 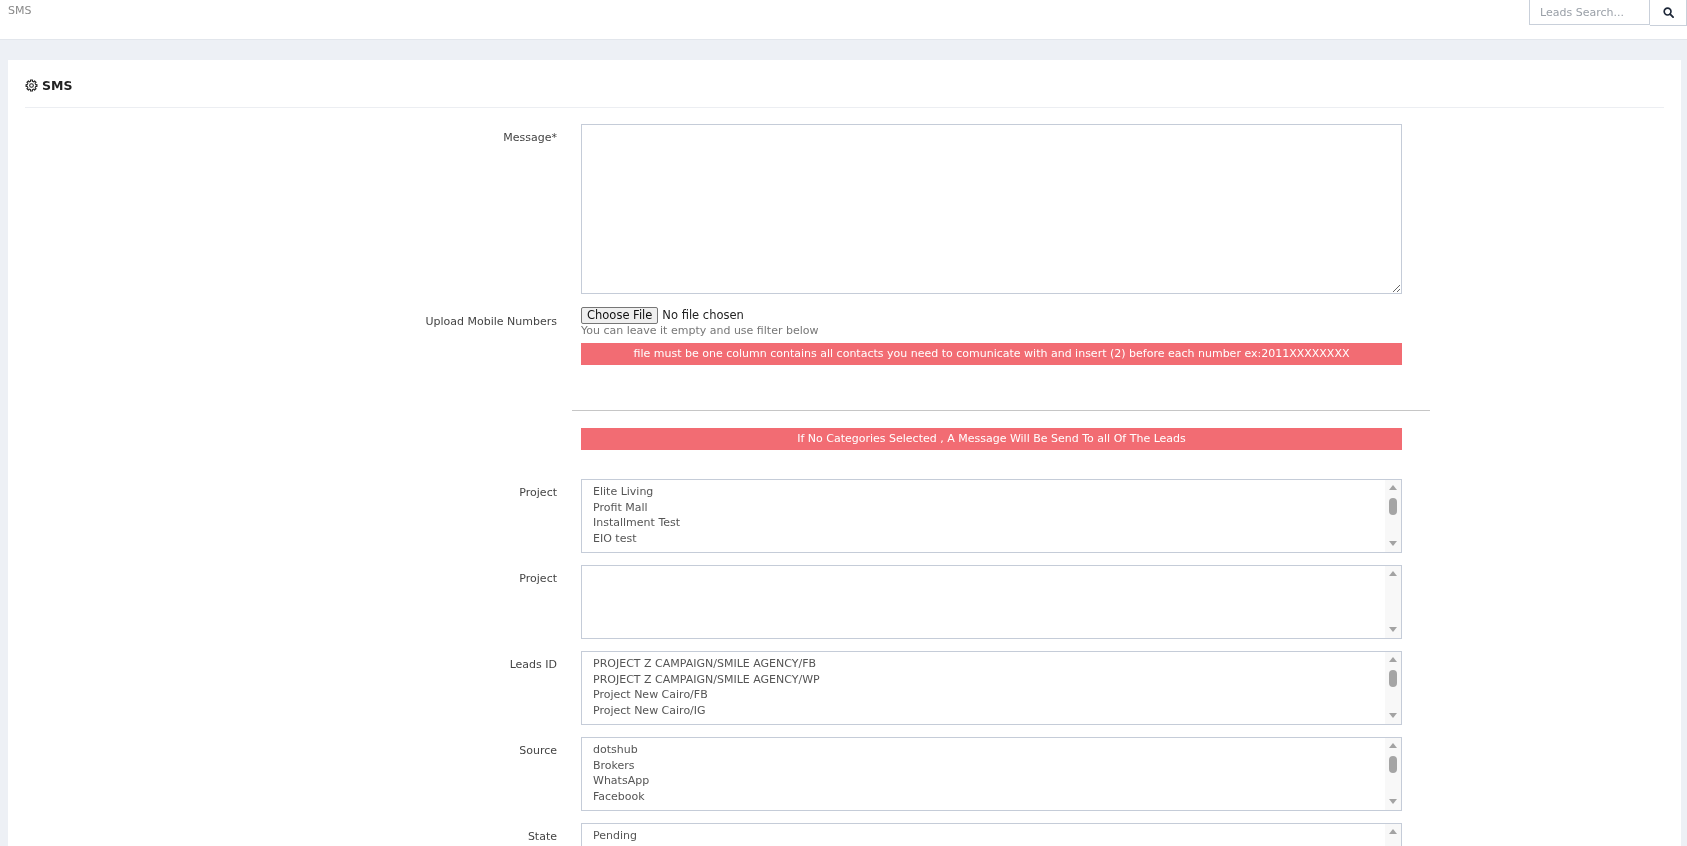 What do you see at coordinates (703, 315) in the screenshot?
I see `file-status-text: No file chosen` at bounding box center [703, 315].